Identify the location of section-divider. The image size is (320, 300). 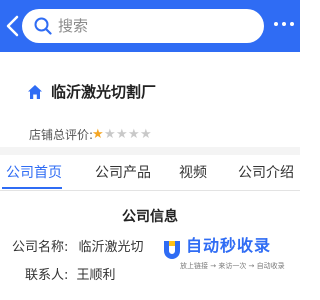
(150, 151).